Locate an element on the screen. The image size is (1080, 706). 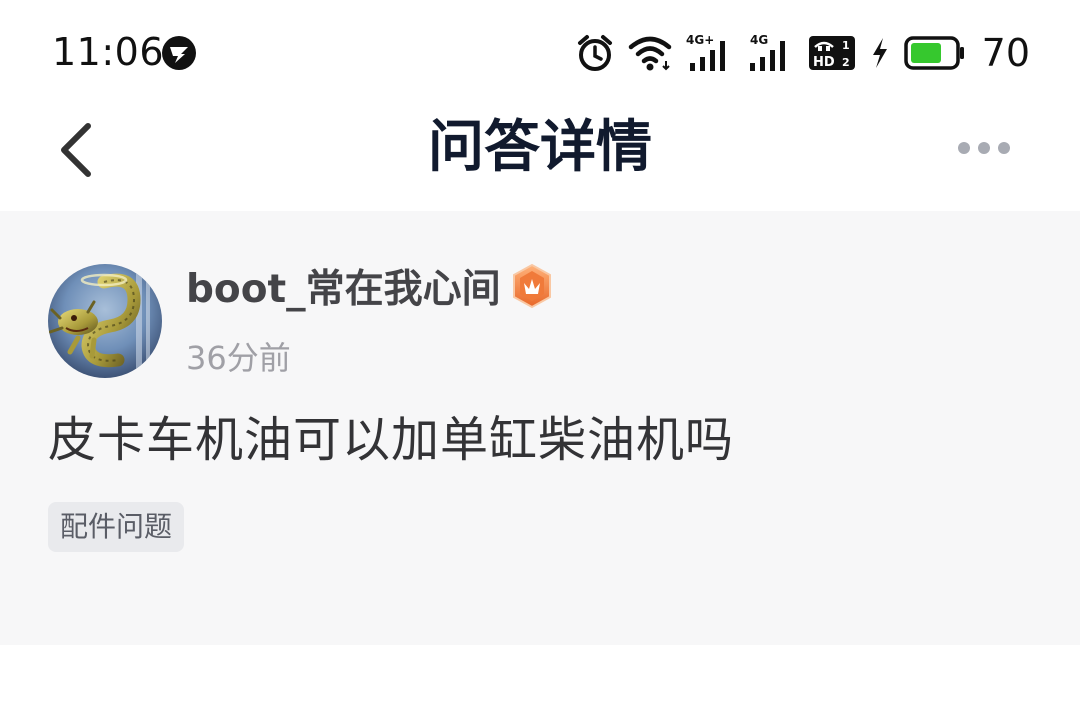
status-time: 11:06 is located at coordinates (108, 52).